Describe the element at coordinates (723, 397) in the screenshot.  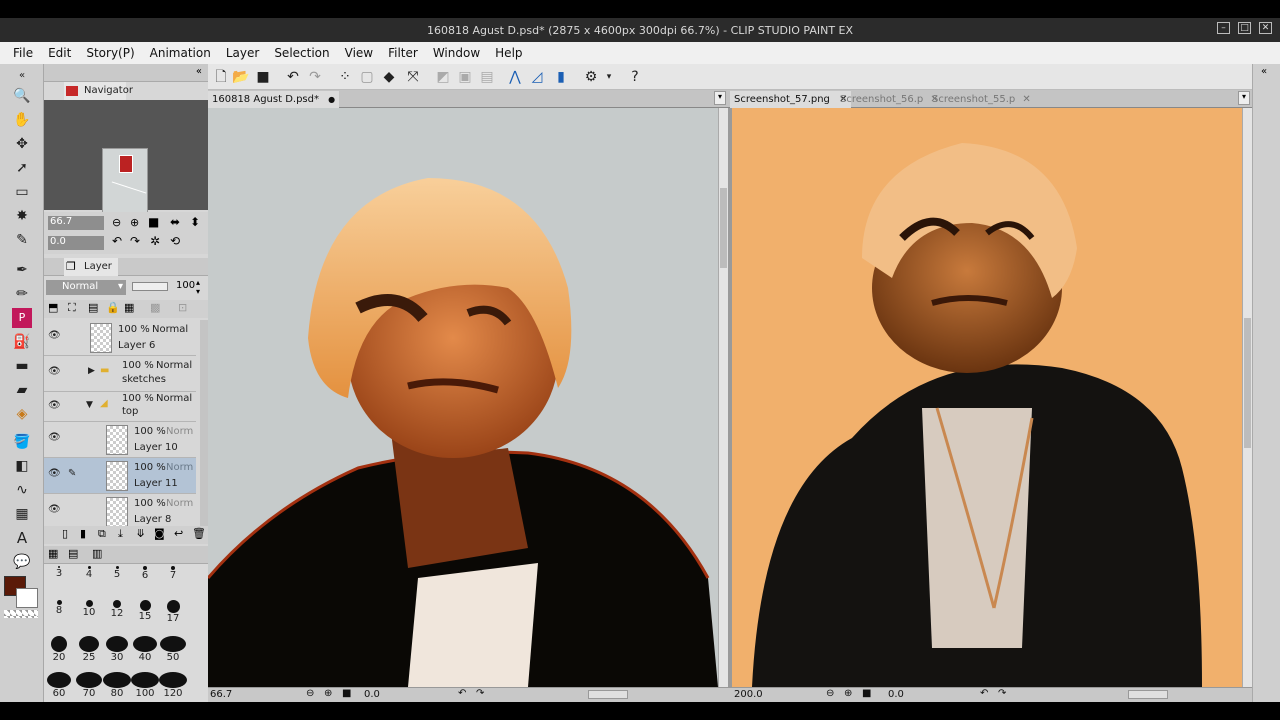
I see `vertical-scrollbar` at that location.